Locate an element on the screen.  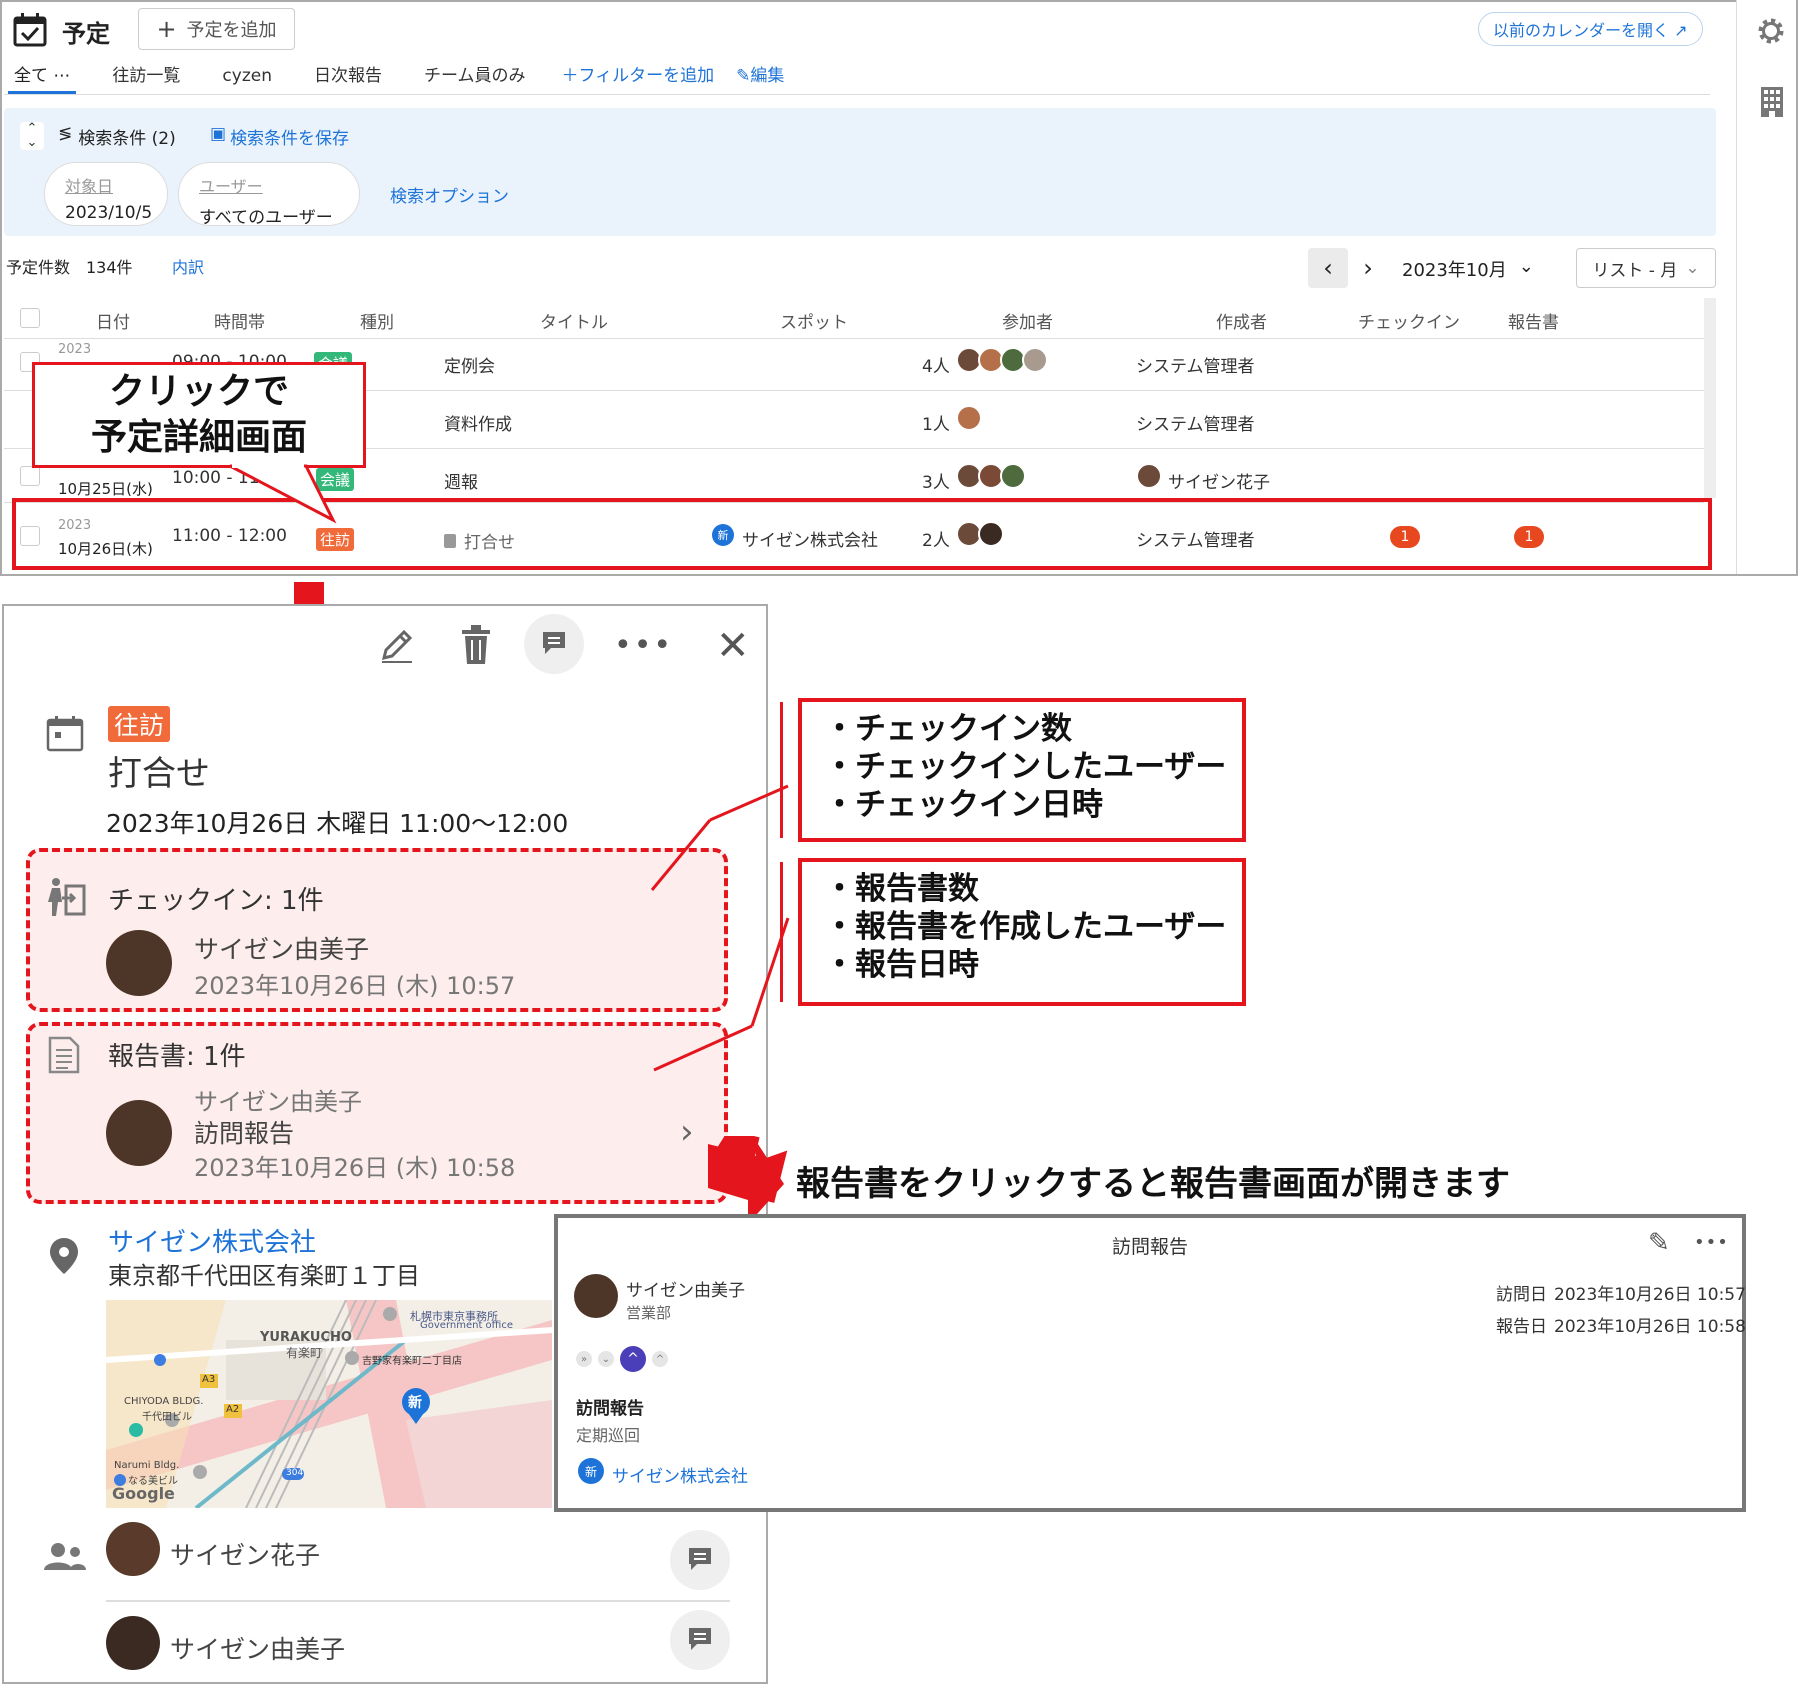
info-line: ・チェックイン日時 is located at coordinates (963, 805).